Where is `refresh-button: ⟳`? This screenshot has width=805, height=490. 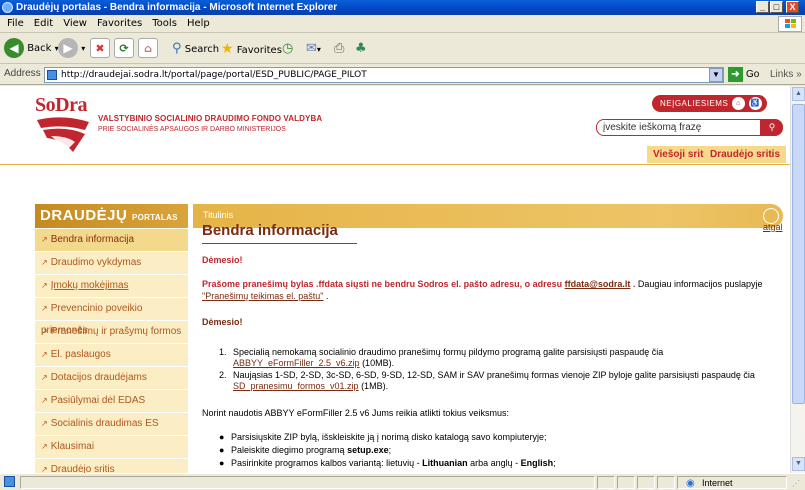 refresh-button: ⟳ is located at coordinates (124, 49).